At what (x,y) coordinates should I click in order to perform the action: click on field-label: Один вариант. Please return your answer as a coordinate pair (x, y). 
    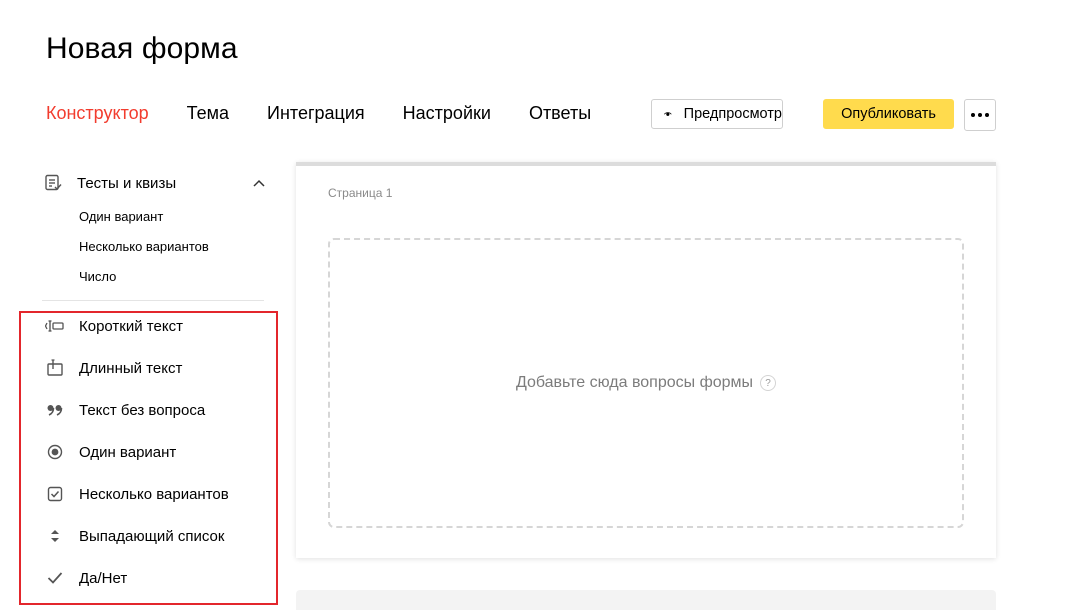
    Looking at the image, I should click on (128, 452).